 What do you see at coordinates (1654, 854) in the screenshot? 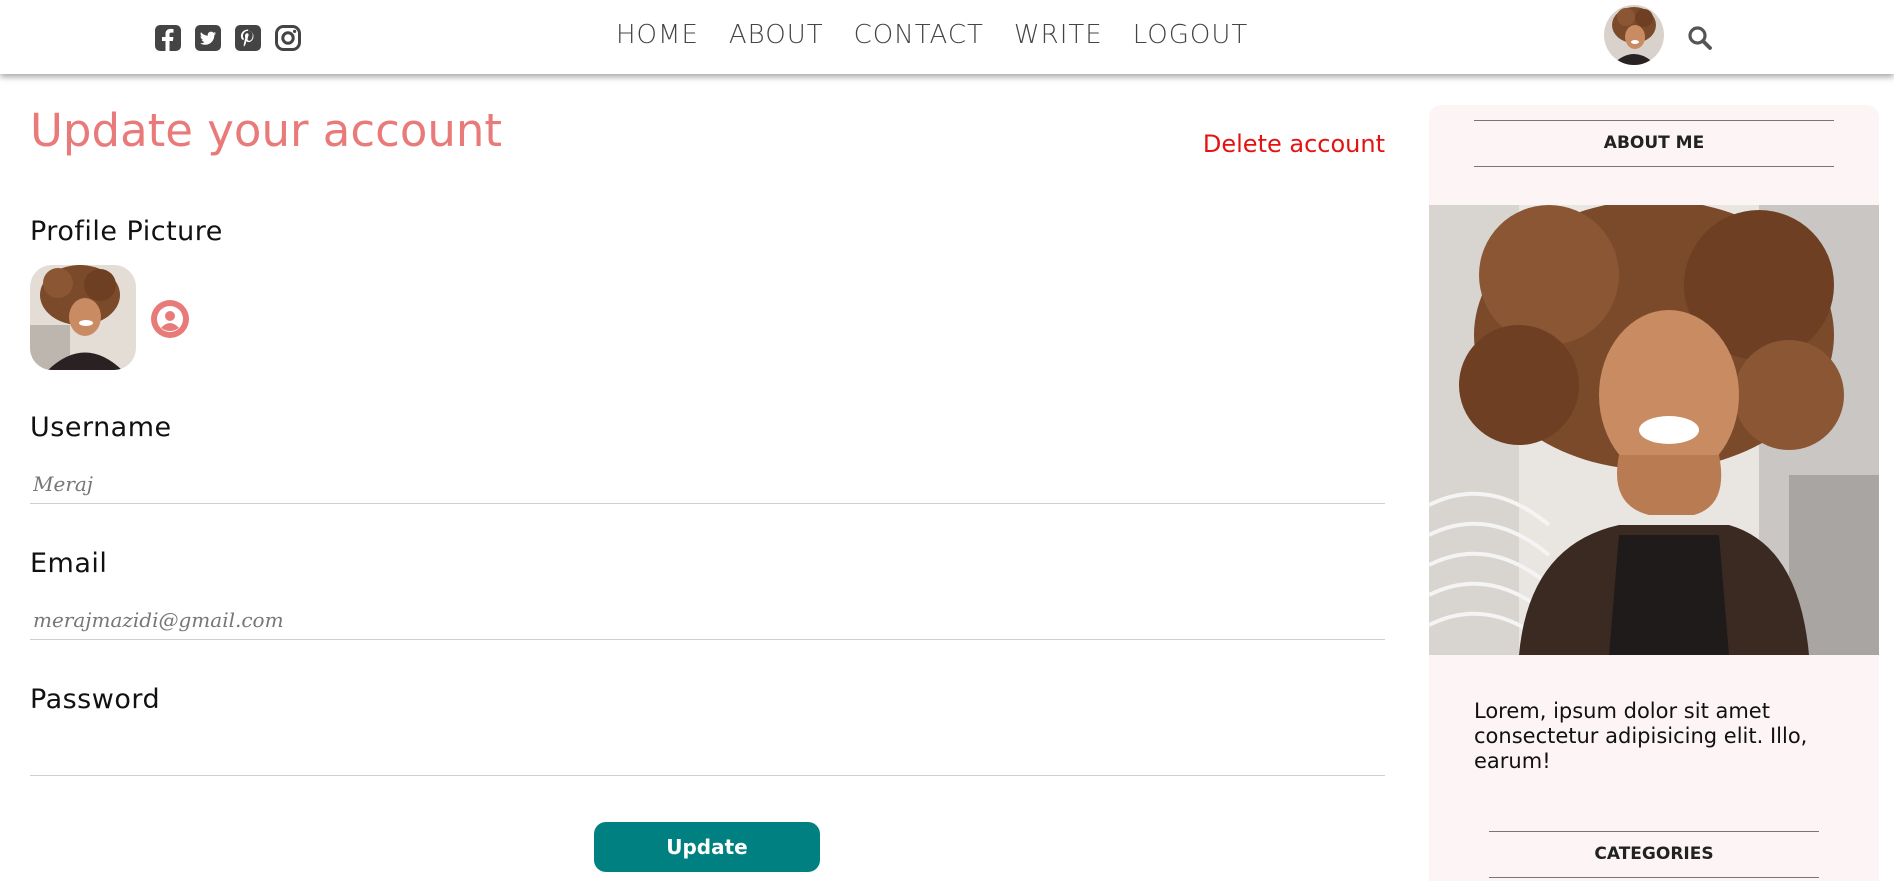
I see `categories-title: CATEGORIES` at bounding box center [1654, 854].